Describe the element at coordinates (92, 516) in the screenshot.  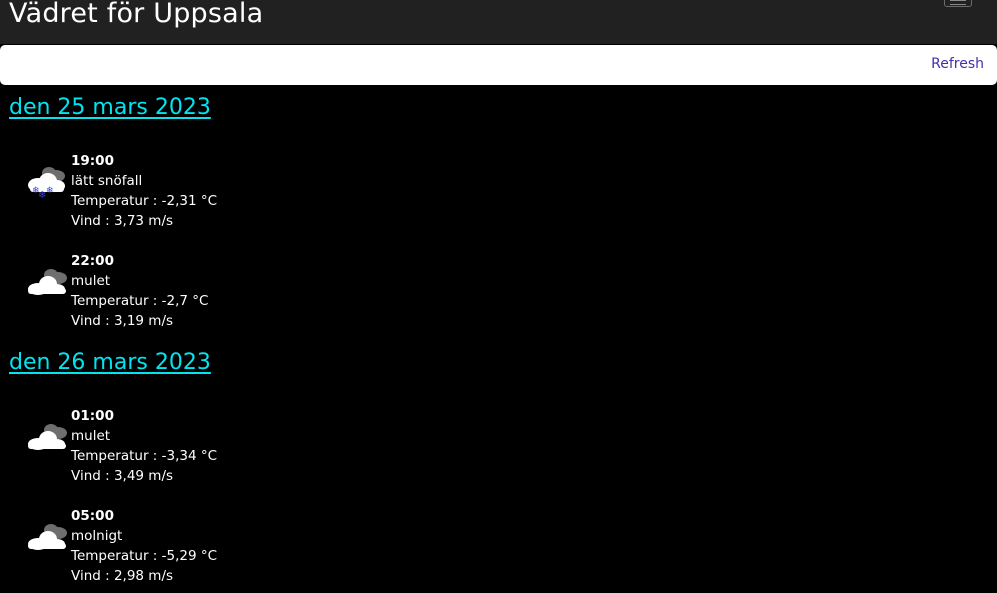
I see `forecast-time: 05:00` at that location.